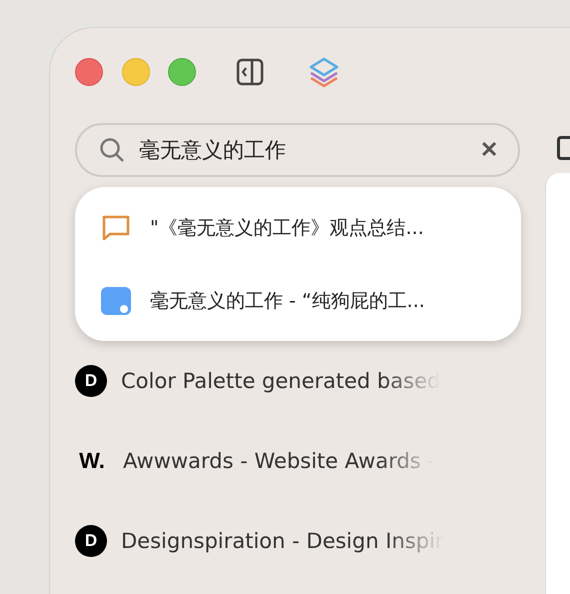  I want to click on chat-app-icon, so click(116, 300).